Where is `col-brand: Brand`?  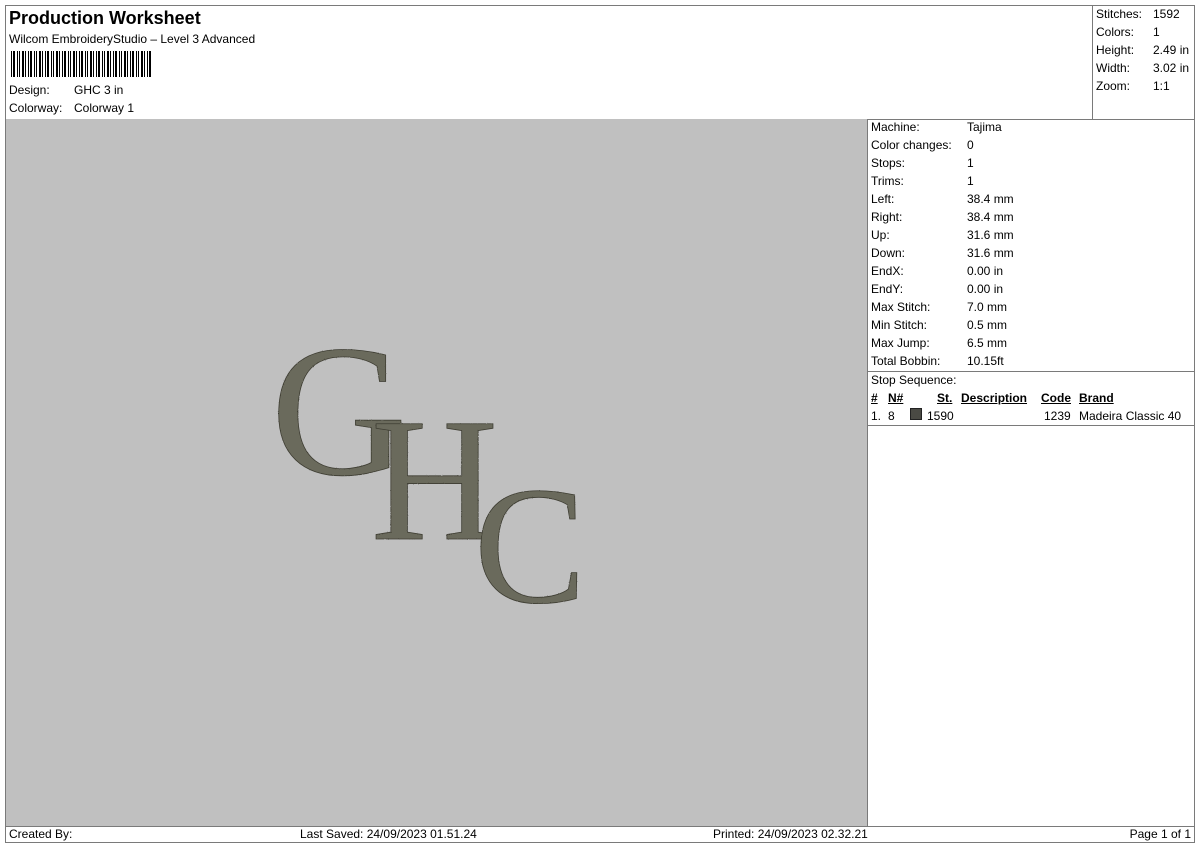 col-brand: Brand is located at coordinates (1096, 398).